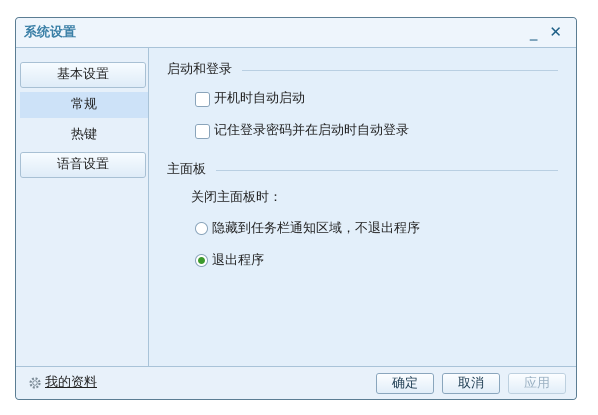 The image size is (598, 415). I want to click on dialog-button: 取消, so click(471, 383).